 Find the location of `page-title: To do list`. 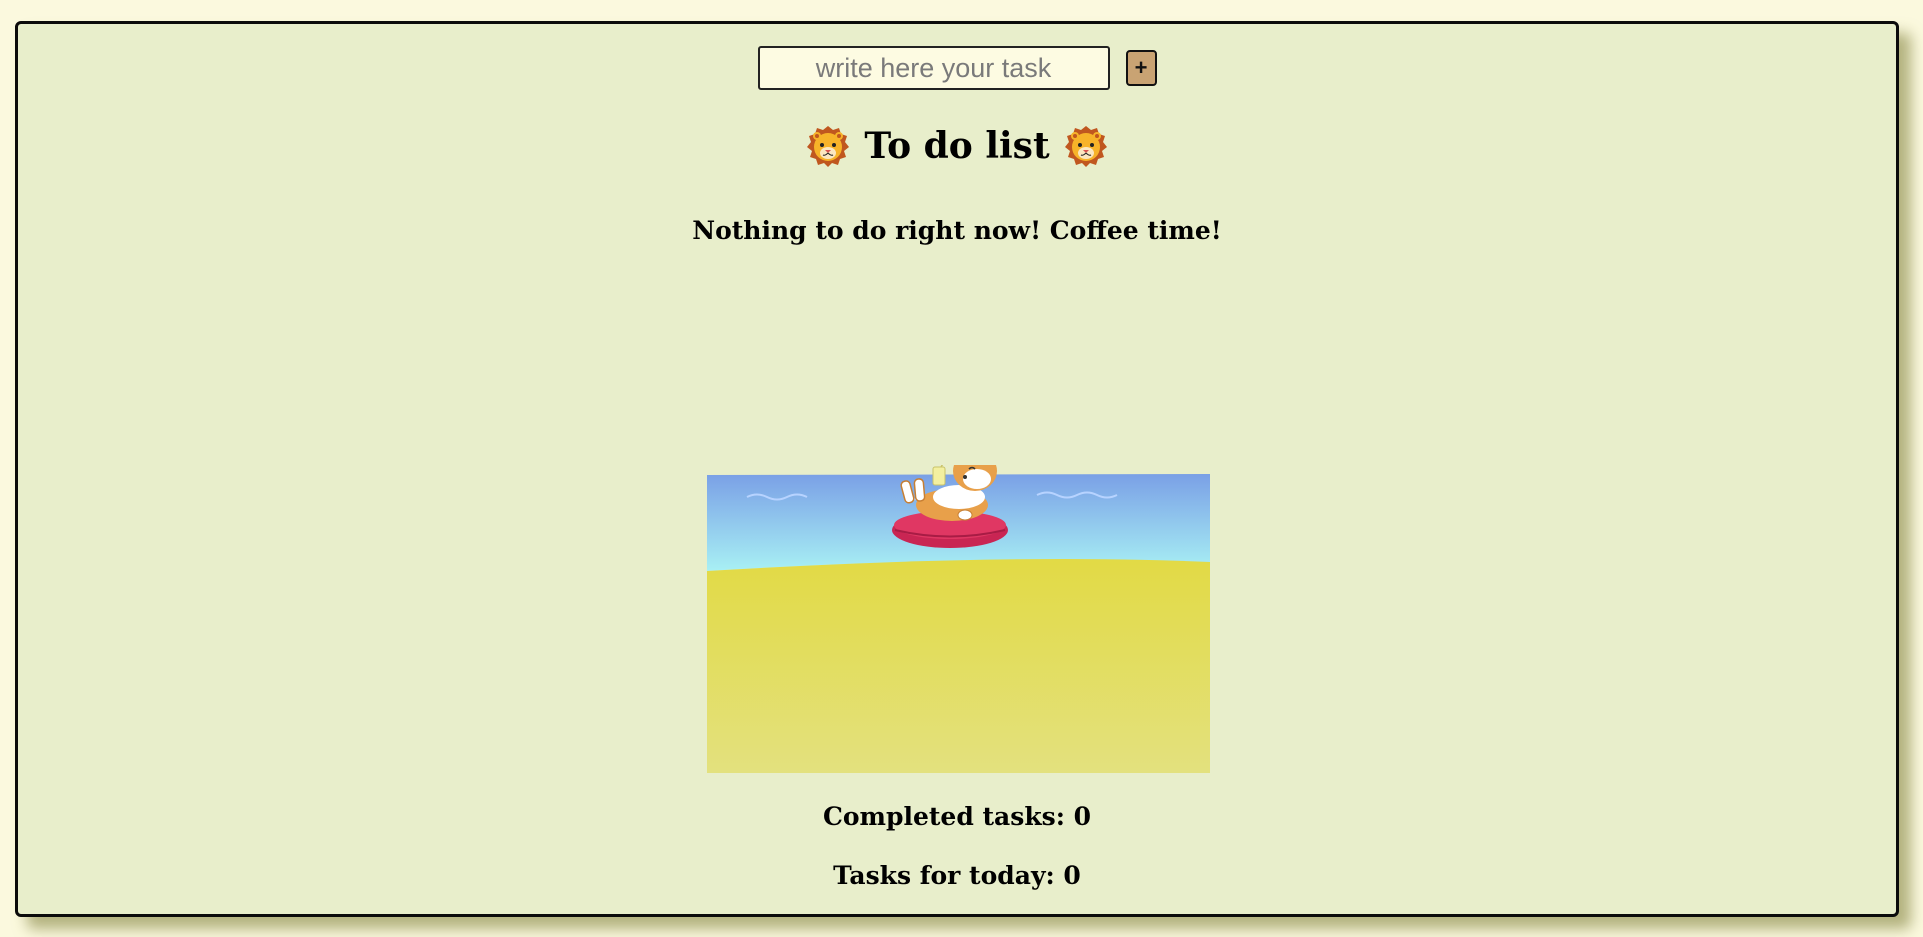

page-title: To do list is located at coordinates (957, 146).